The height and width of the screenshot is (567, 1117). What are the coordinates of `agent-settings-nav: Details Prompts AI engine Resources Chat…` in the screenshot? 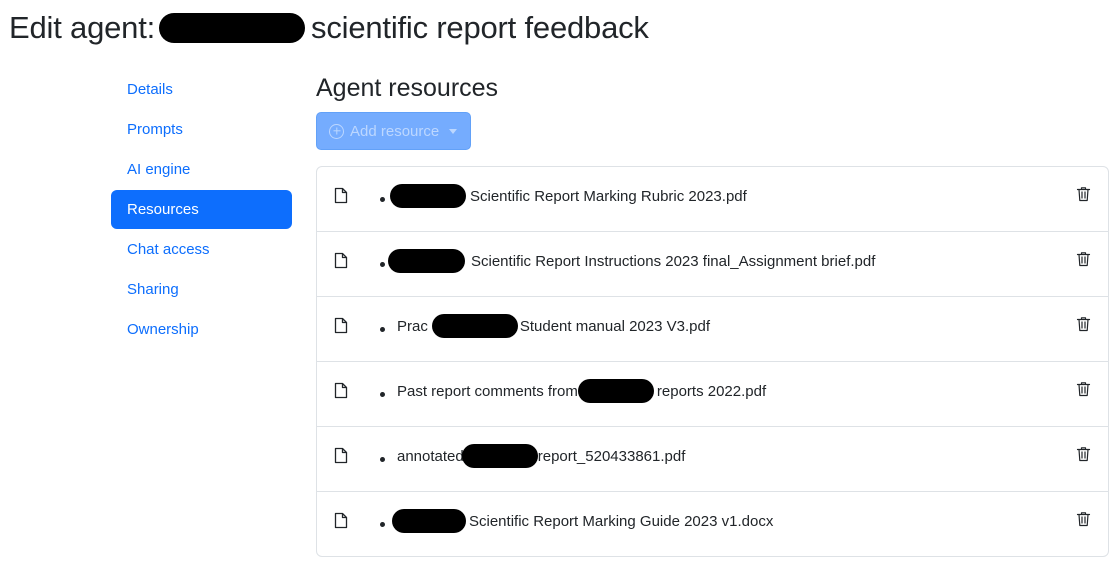 It's located at (201, 210).